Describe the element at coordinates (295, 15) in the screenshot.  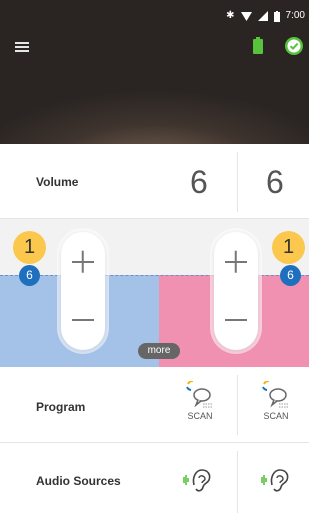
I see `status-time: 7:00` at that location.